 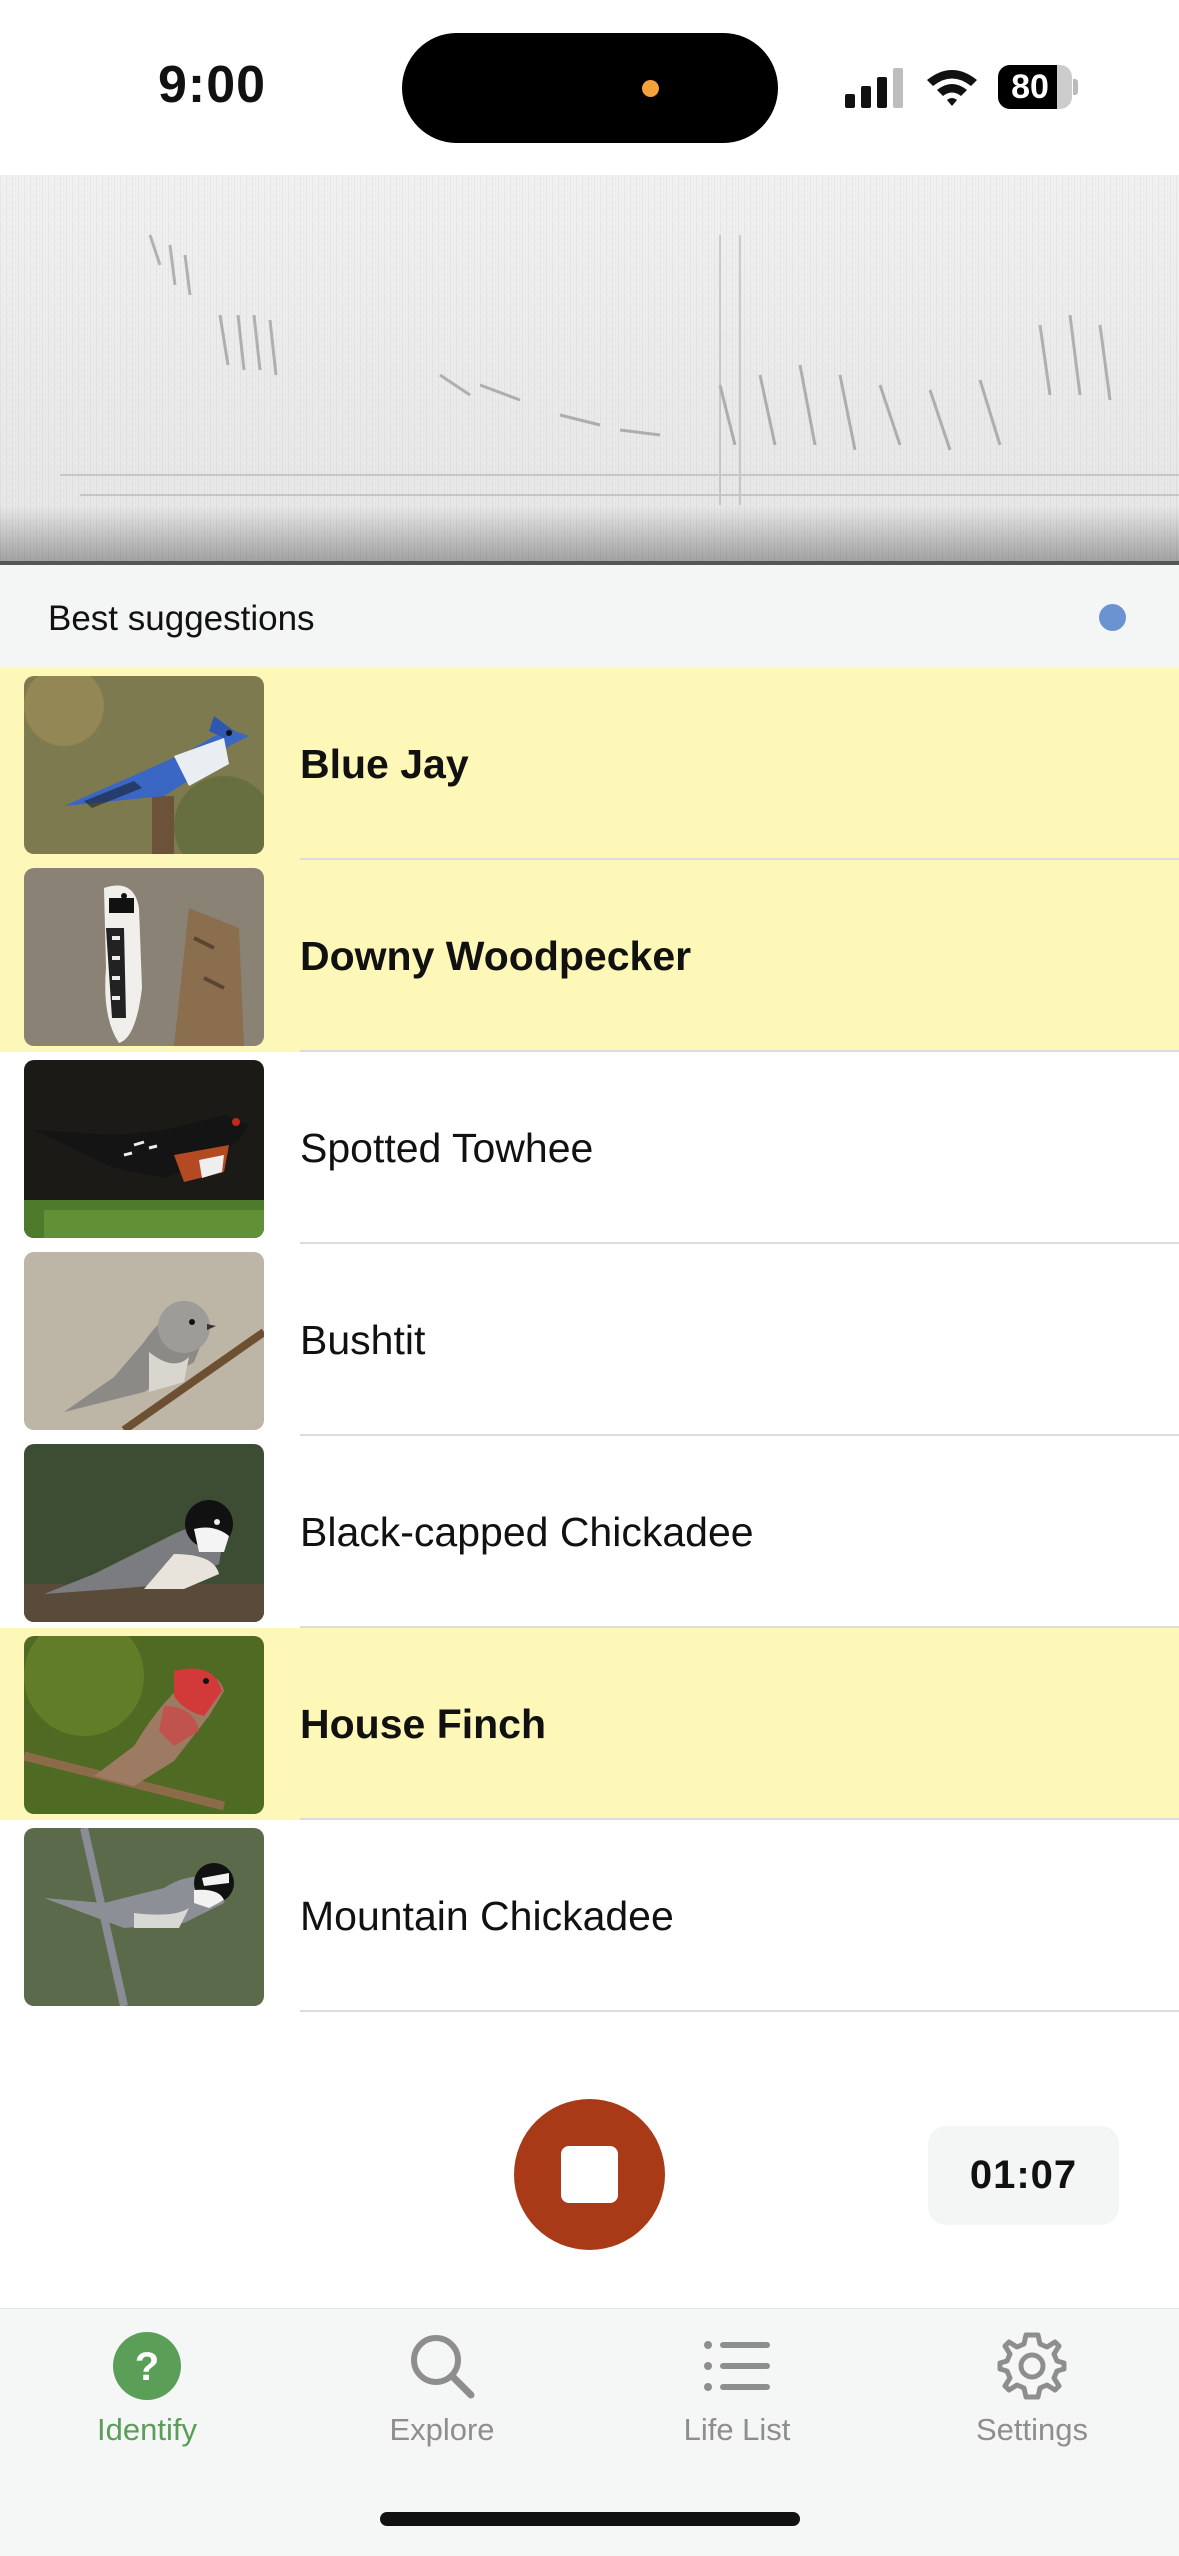 What do you see at coordinates (527, 1532) in the screenshot?
I see `suggestion-name: Black-capped Chickadee` at bounding box center [527, 1532].